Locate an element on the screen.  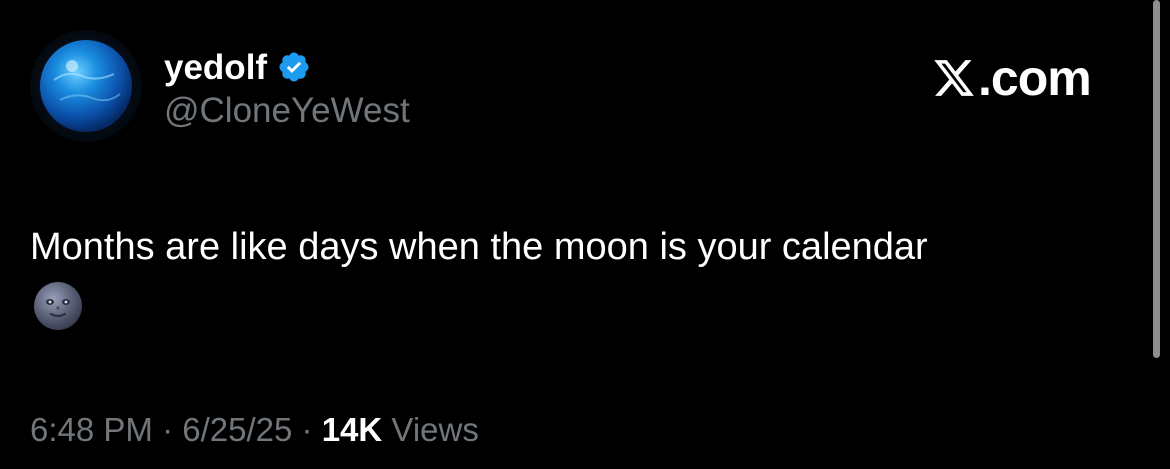
tweet-meta: 6:48 PM · 6/25/25 · 14K Views is located at coordinates (254, 429).